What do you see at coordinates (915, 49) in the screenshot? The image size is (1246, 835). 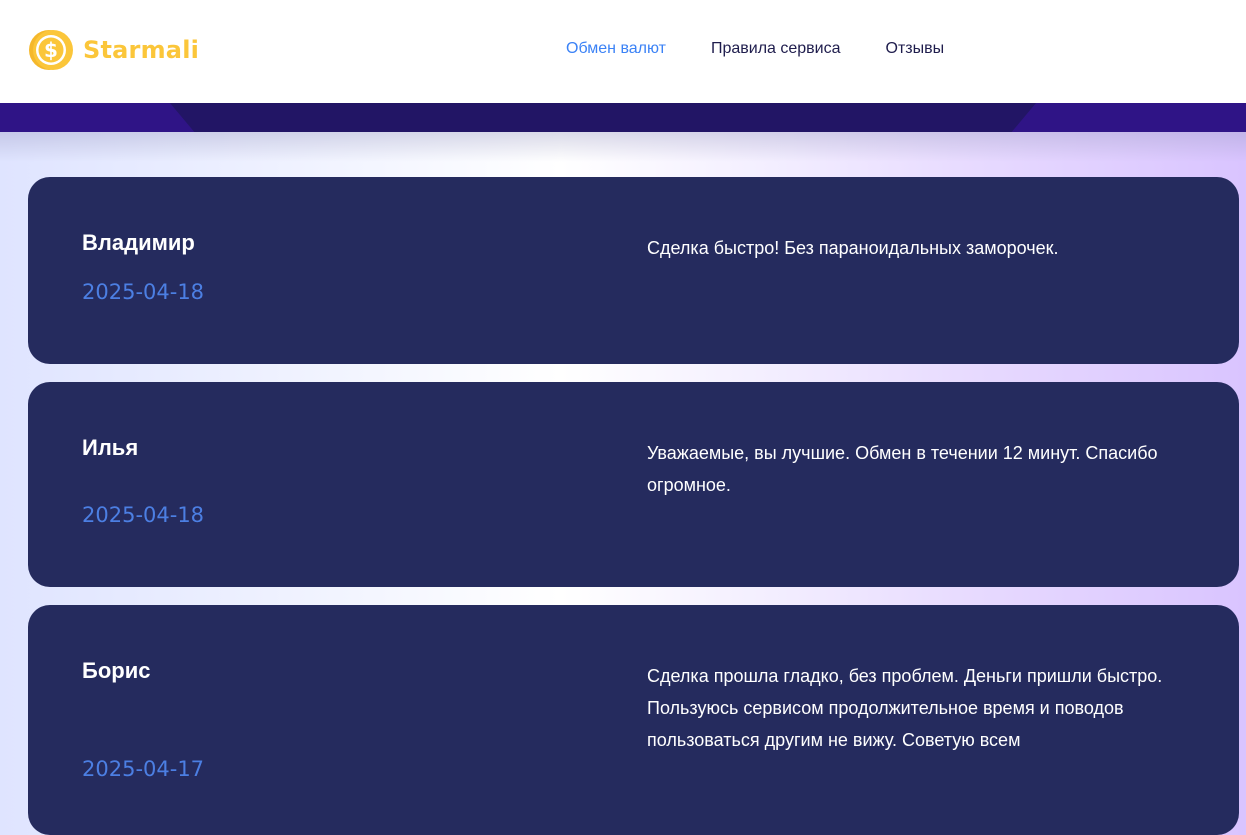 I see `nav-item-reviews: Отзывы` at bounding box center [915, 49].